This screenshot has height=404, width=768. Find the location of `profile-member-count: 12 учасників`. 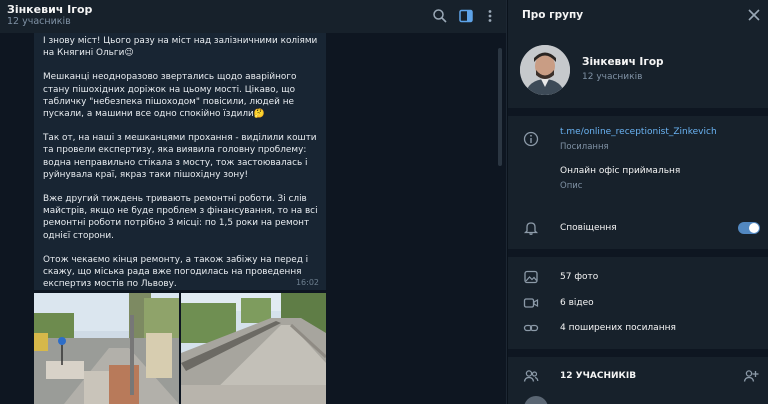

profile-member-count: 12 учасників is located at coordinates (612, 77).